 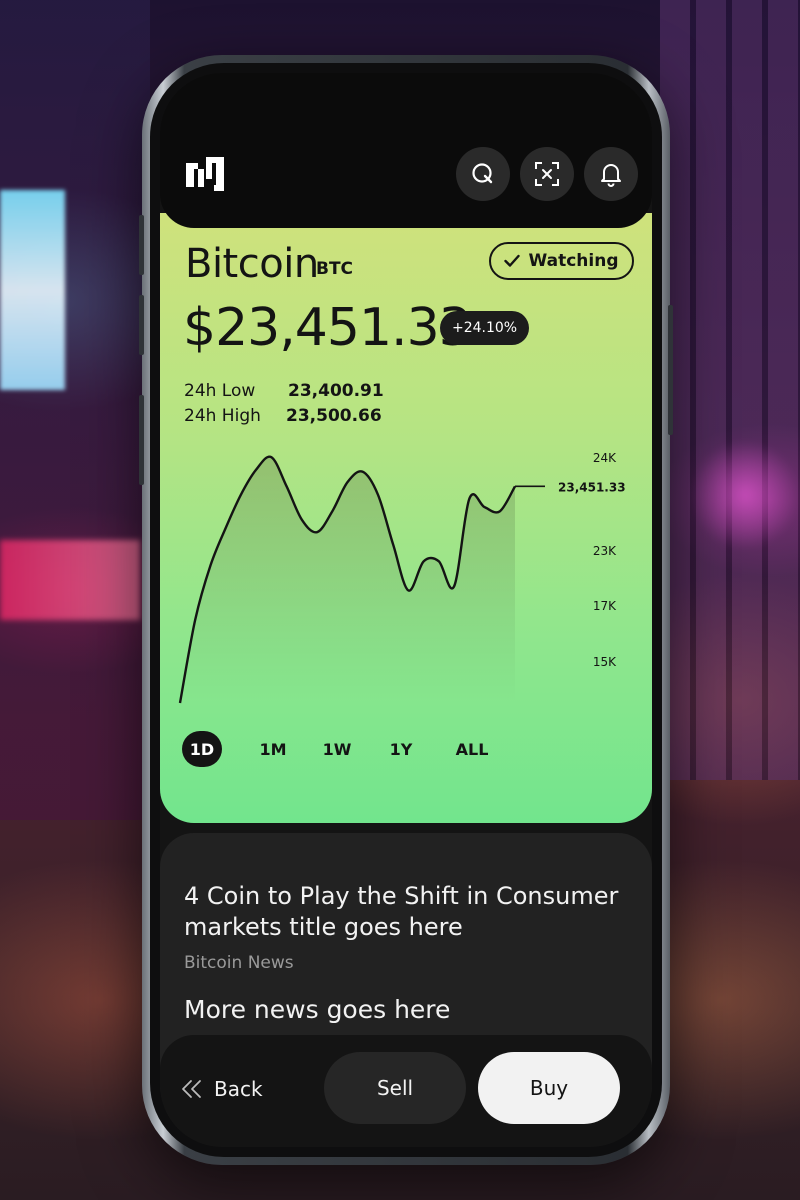 I want to click on range-tab-1y: 1Y, so click(x=401, y=749).